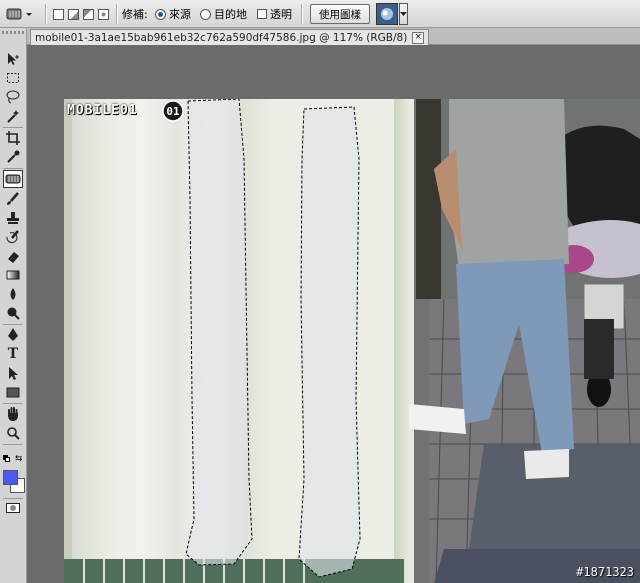 The height and width of the screenshot is (583, 640). Describe the element at coordinates (13, 78) in the screenshot. I see `marquee-tool-icon` at that location.